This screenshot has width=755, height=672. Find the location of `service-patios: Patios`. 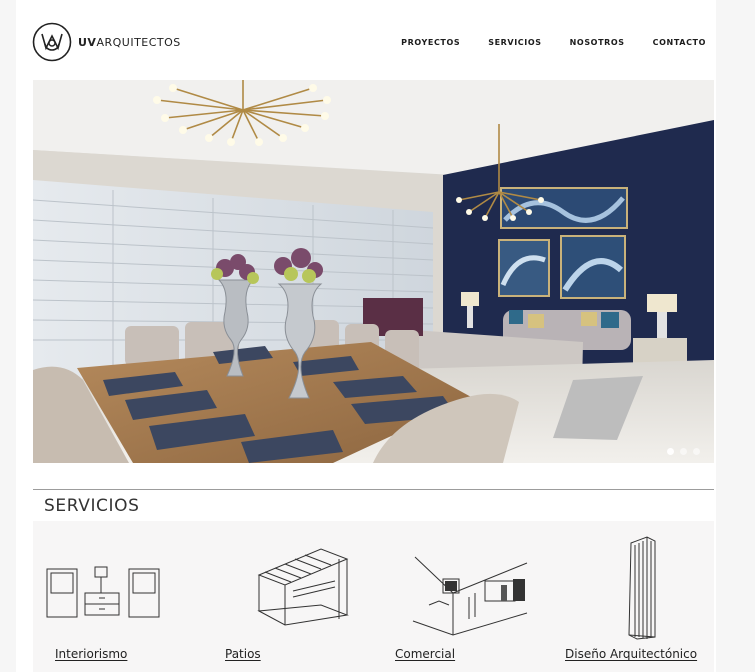

service-patios: Patios is located at coordinates (288, 596).